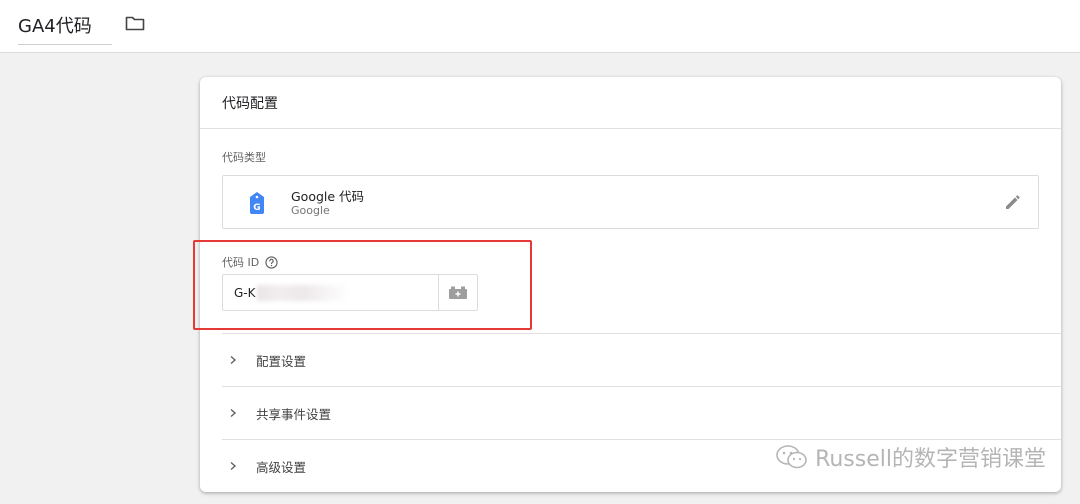 The width and height of the screenshot is (1080, 504). I want to click on tag-id-label-row: 代码 ID, so click(250, 262).